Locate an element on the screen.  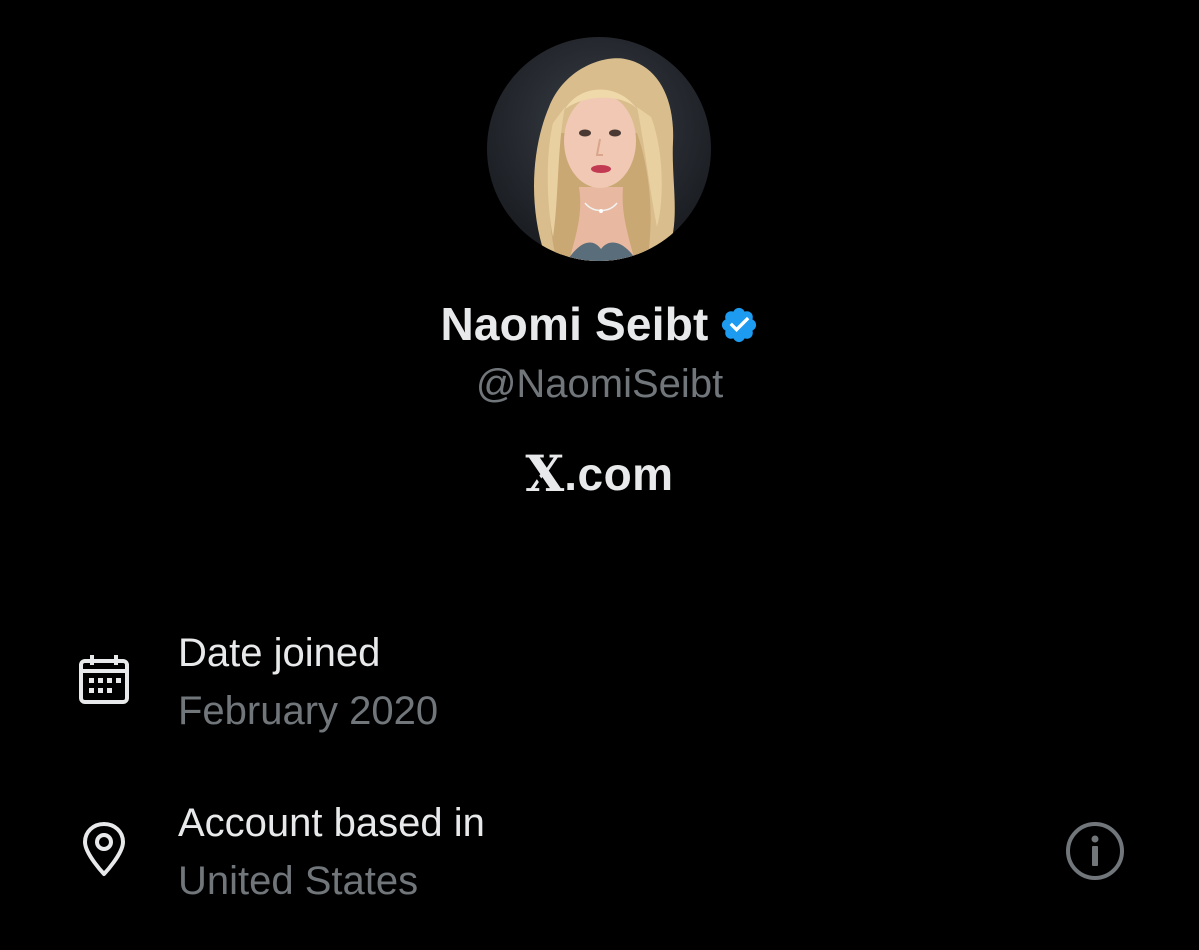
account-based-in-label: Account based in is located at coordinates (331, 823).